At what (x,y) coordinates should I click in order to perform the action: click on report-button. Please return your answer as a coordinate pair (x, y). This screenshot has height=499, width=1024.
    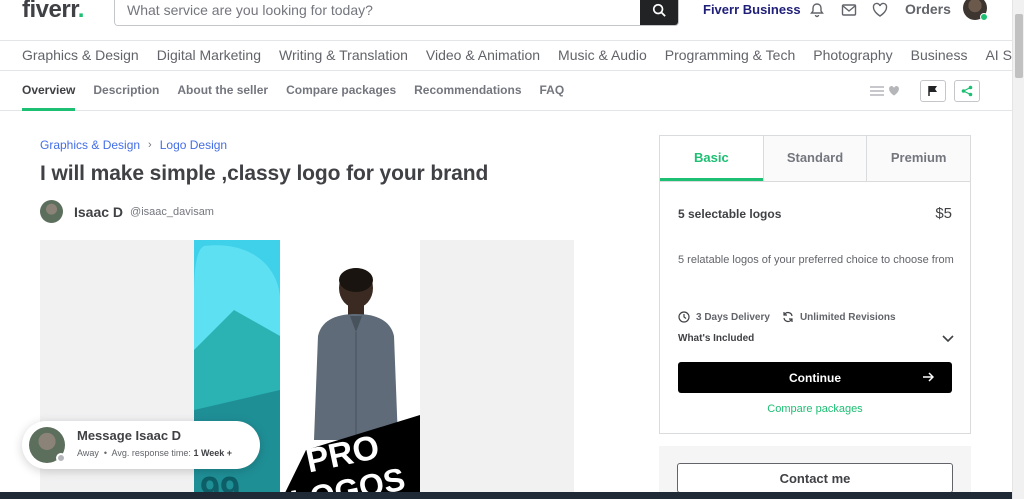
    Looking at the image, I should click on (933, 91).